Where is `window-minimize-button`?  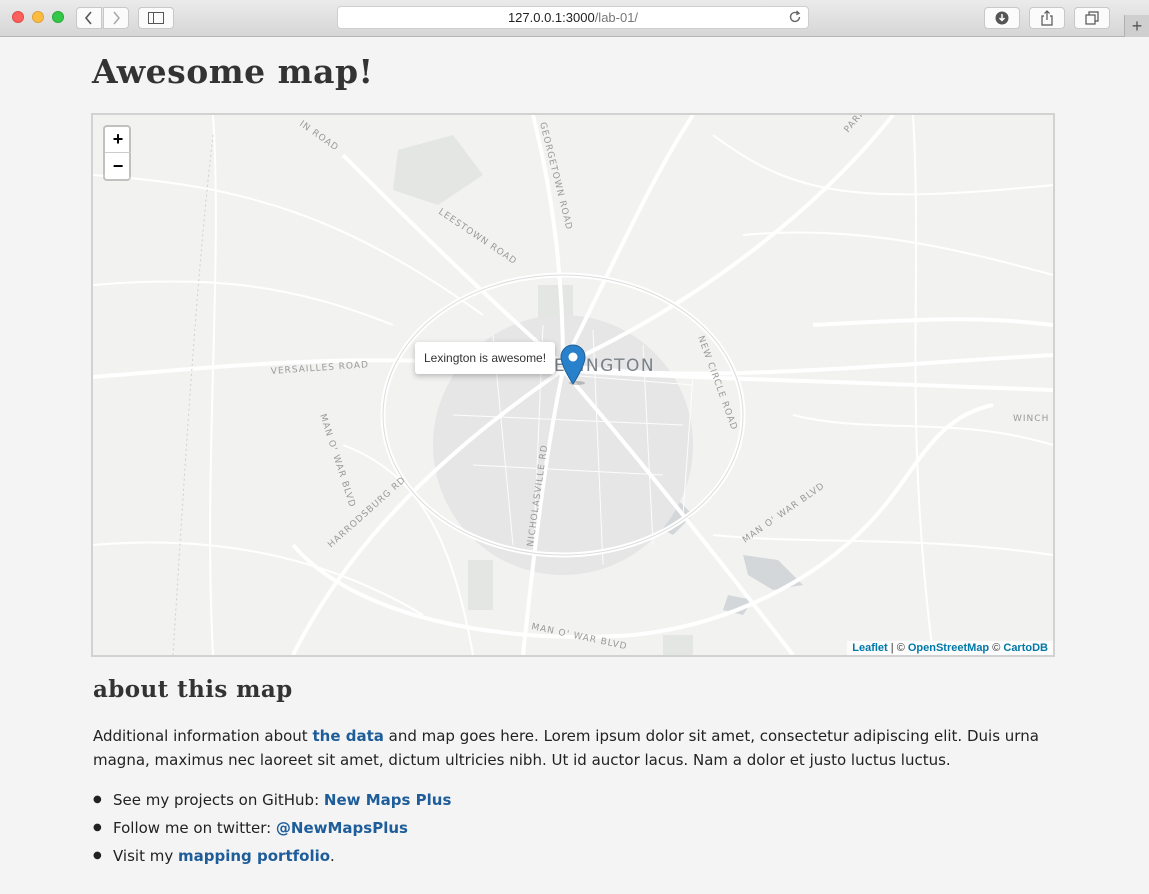 window-minimize-button is located at coordinates (38, 17).